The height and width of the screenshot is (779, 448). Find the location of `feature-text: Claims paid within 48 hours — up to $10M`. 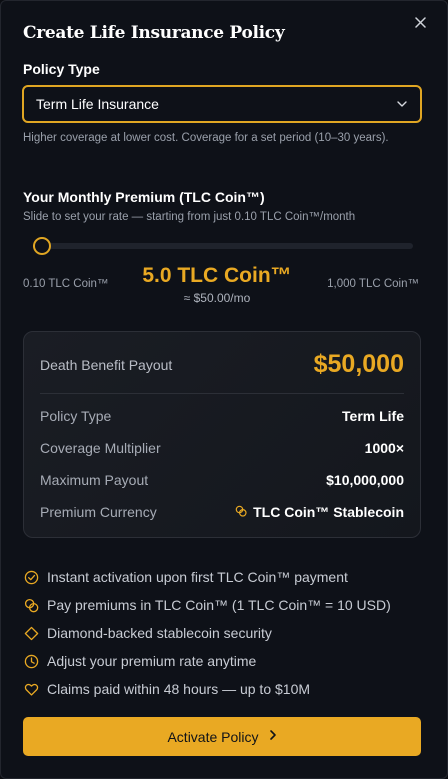

feature-text: Claims paid within 48 hours — up to $10M is located at coordinates (179, 689).